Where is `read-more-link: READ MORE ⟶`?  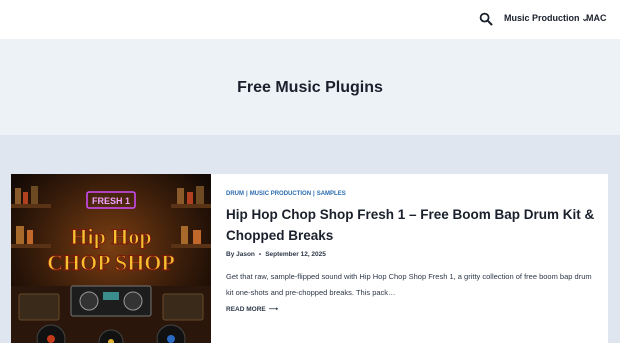 read-more-link: READ MORE ⟶ is located at coordinates (252, 309).